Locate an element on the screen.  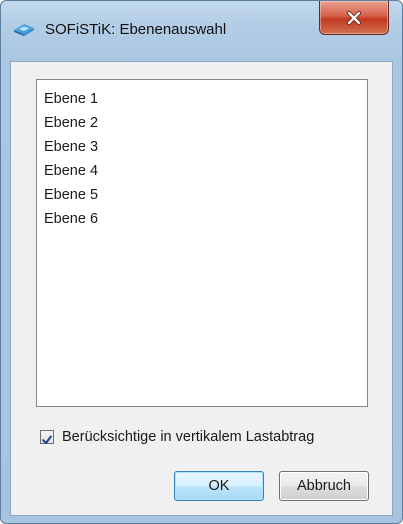
list-item: Ebene 6 is located at coordinates (205, 219).